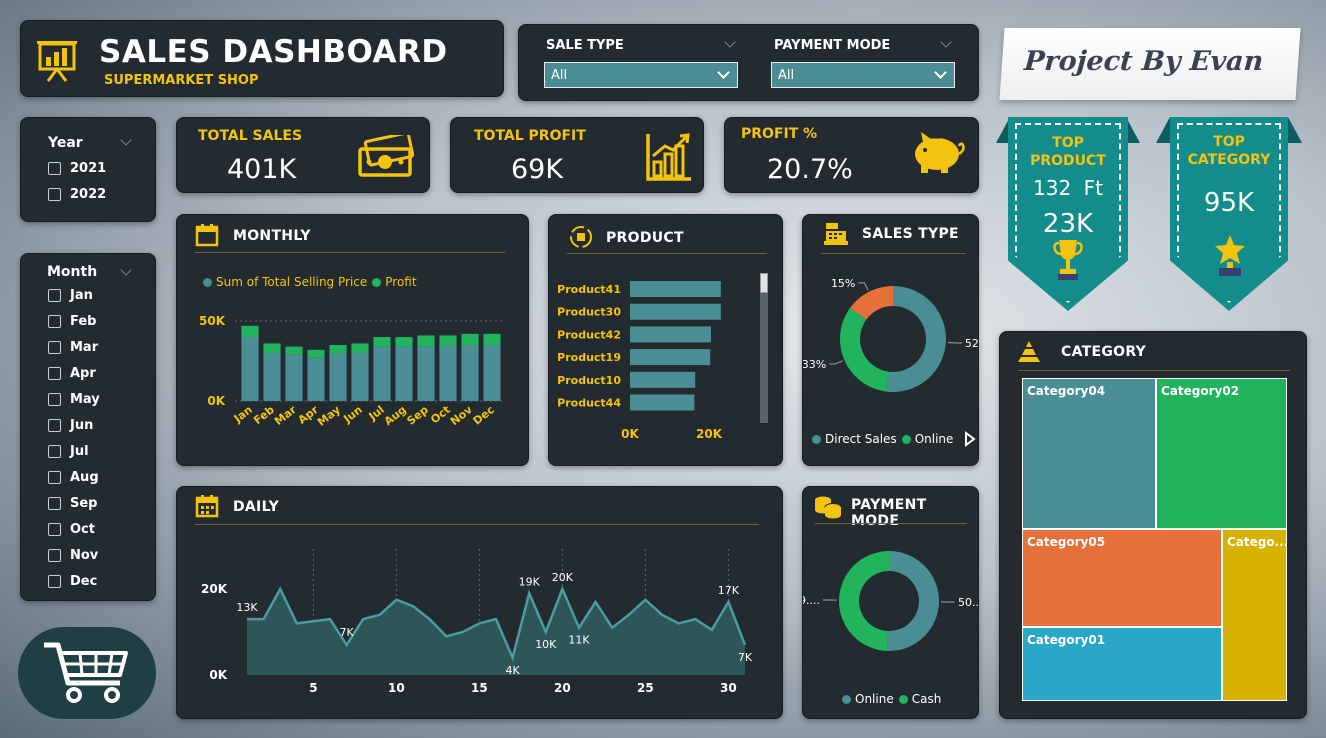 This screenshot has height=738, width=1326. I want to click on month-option-oct: Oct, so click(71, 529).